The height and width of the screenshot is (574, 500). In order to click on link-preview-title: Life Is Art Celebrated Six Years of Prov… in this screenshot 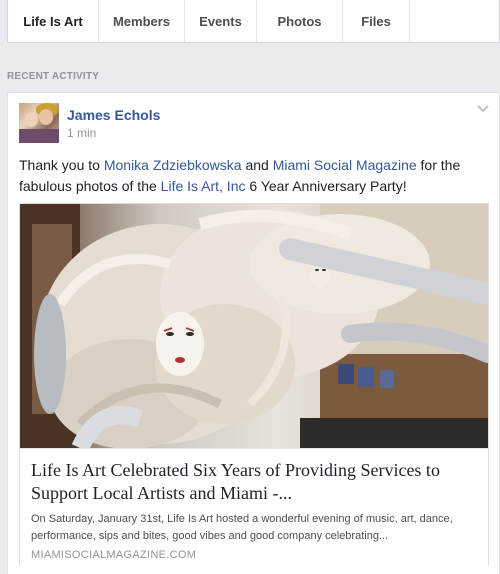, I will do `click(256, 482)`.